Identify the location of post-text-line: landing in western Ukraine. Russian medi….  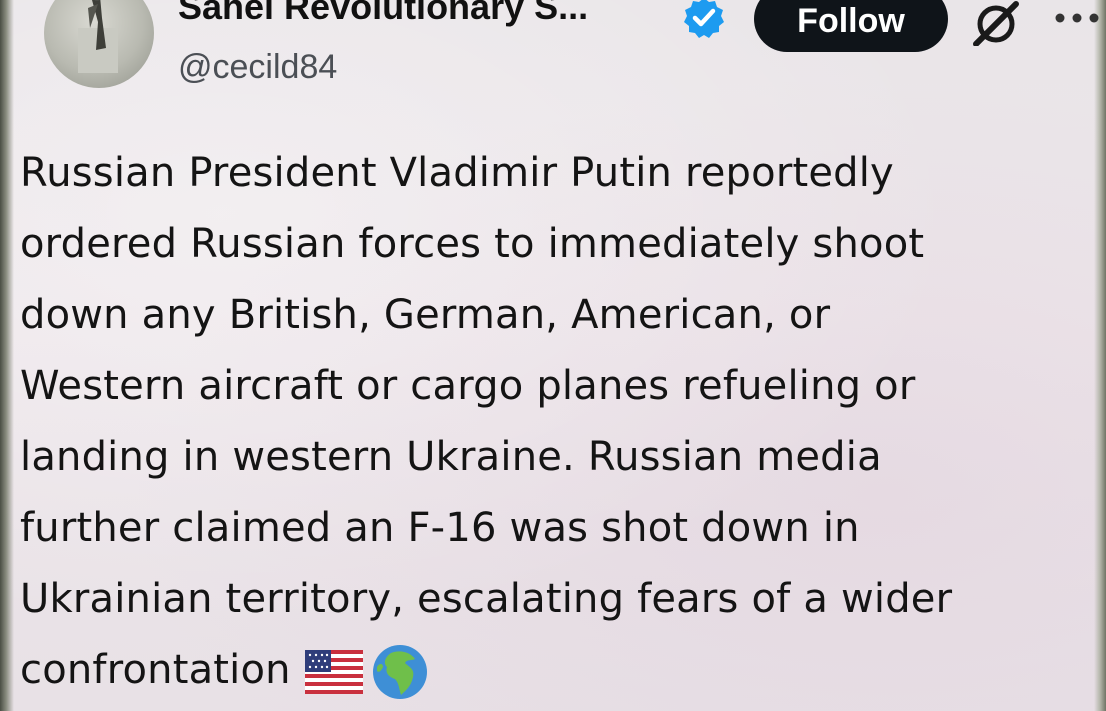
(451, 457).